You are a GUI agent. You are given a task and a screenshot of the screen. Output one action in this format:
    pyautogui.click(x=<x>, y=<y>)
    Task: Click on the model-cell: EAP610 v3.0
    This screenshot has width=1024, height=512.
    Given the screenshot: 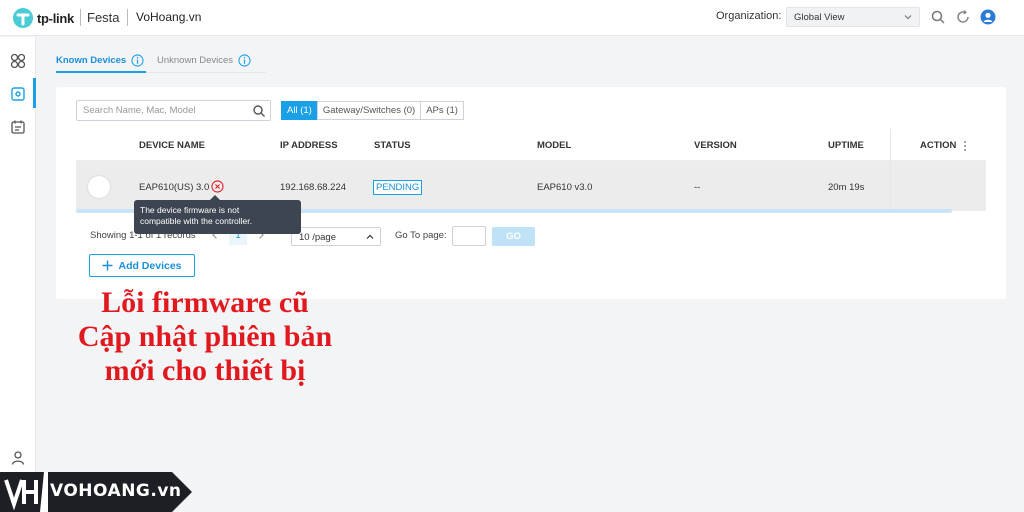 What is the action you would take?
    pyautogui.click(x=565, y=187)
    